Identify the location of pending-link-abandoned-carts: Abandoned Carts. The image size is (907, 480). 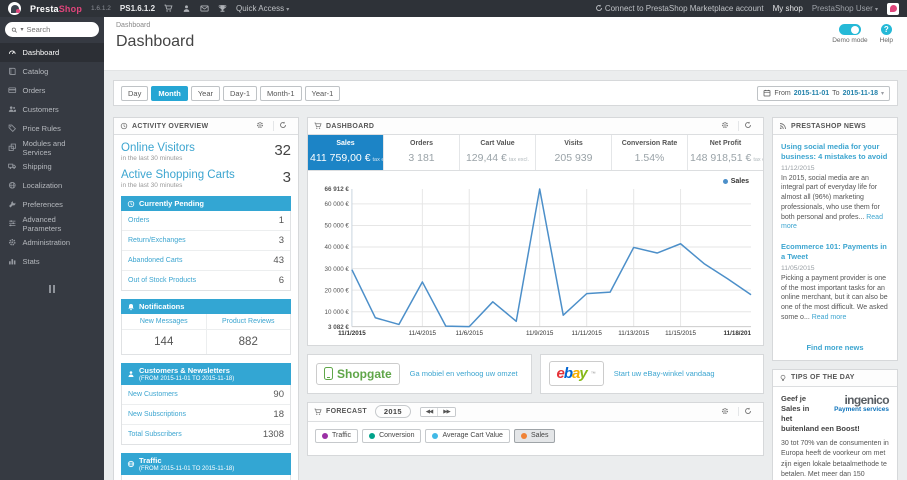
(155, 260).